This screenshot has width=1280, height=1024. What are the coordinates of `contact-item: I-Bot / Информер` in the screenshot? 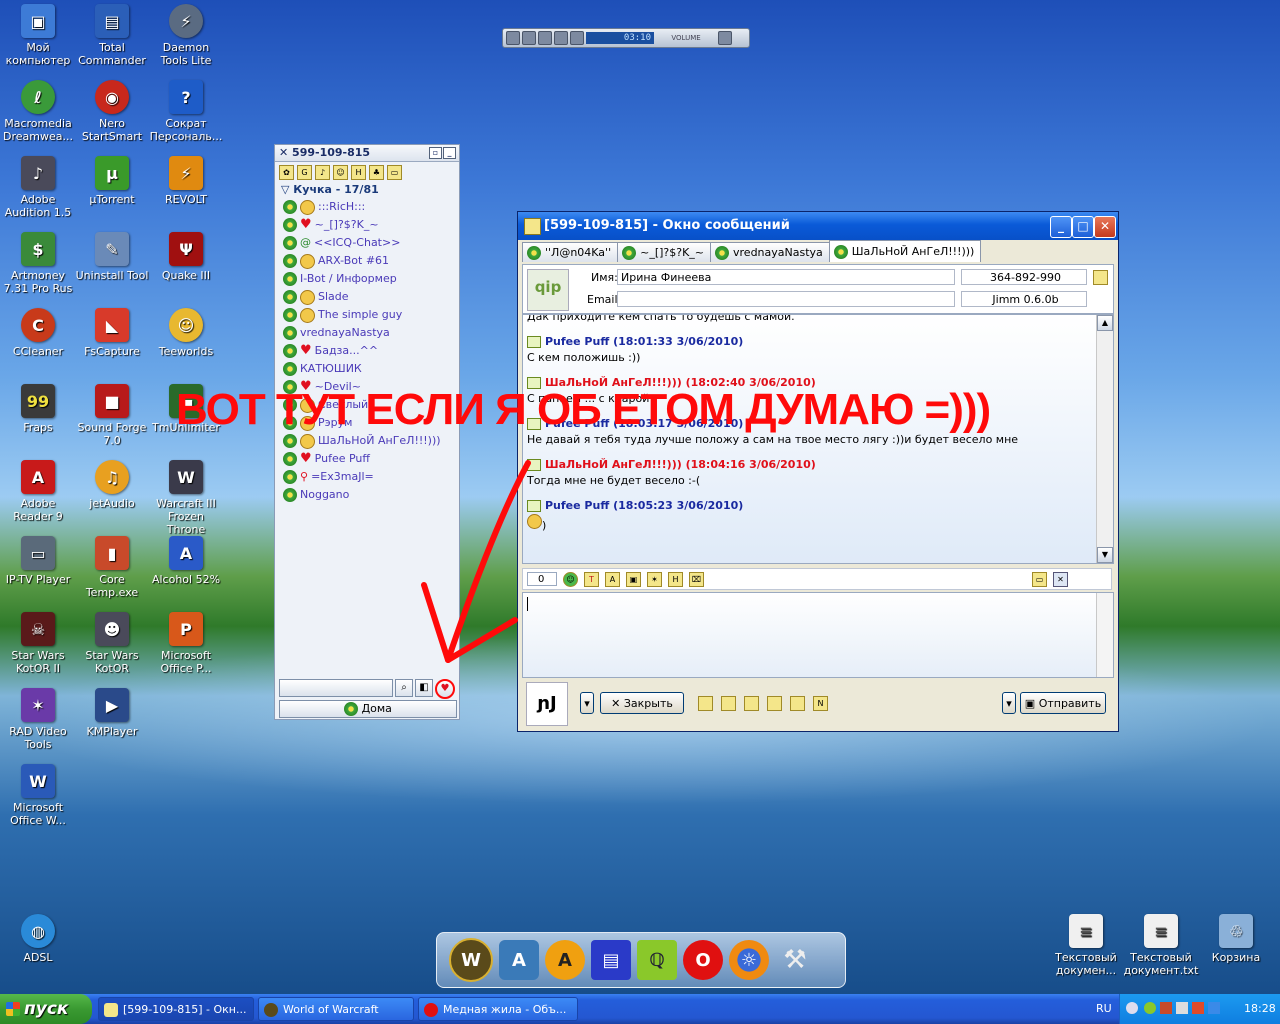 It's located at (367, 279).